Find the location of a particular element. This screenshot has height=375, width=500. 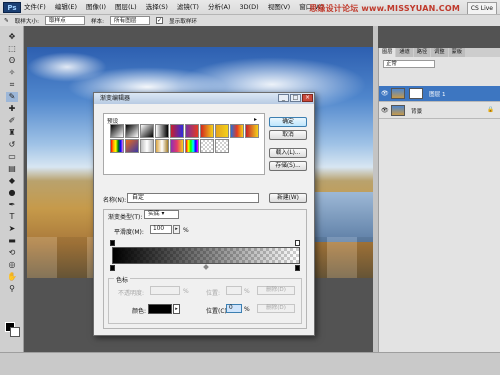

move-tool-icon: ✥ is located at coordinates (12, 37).